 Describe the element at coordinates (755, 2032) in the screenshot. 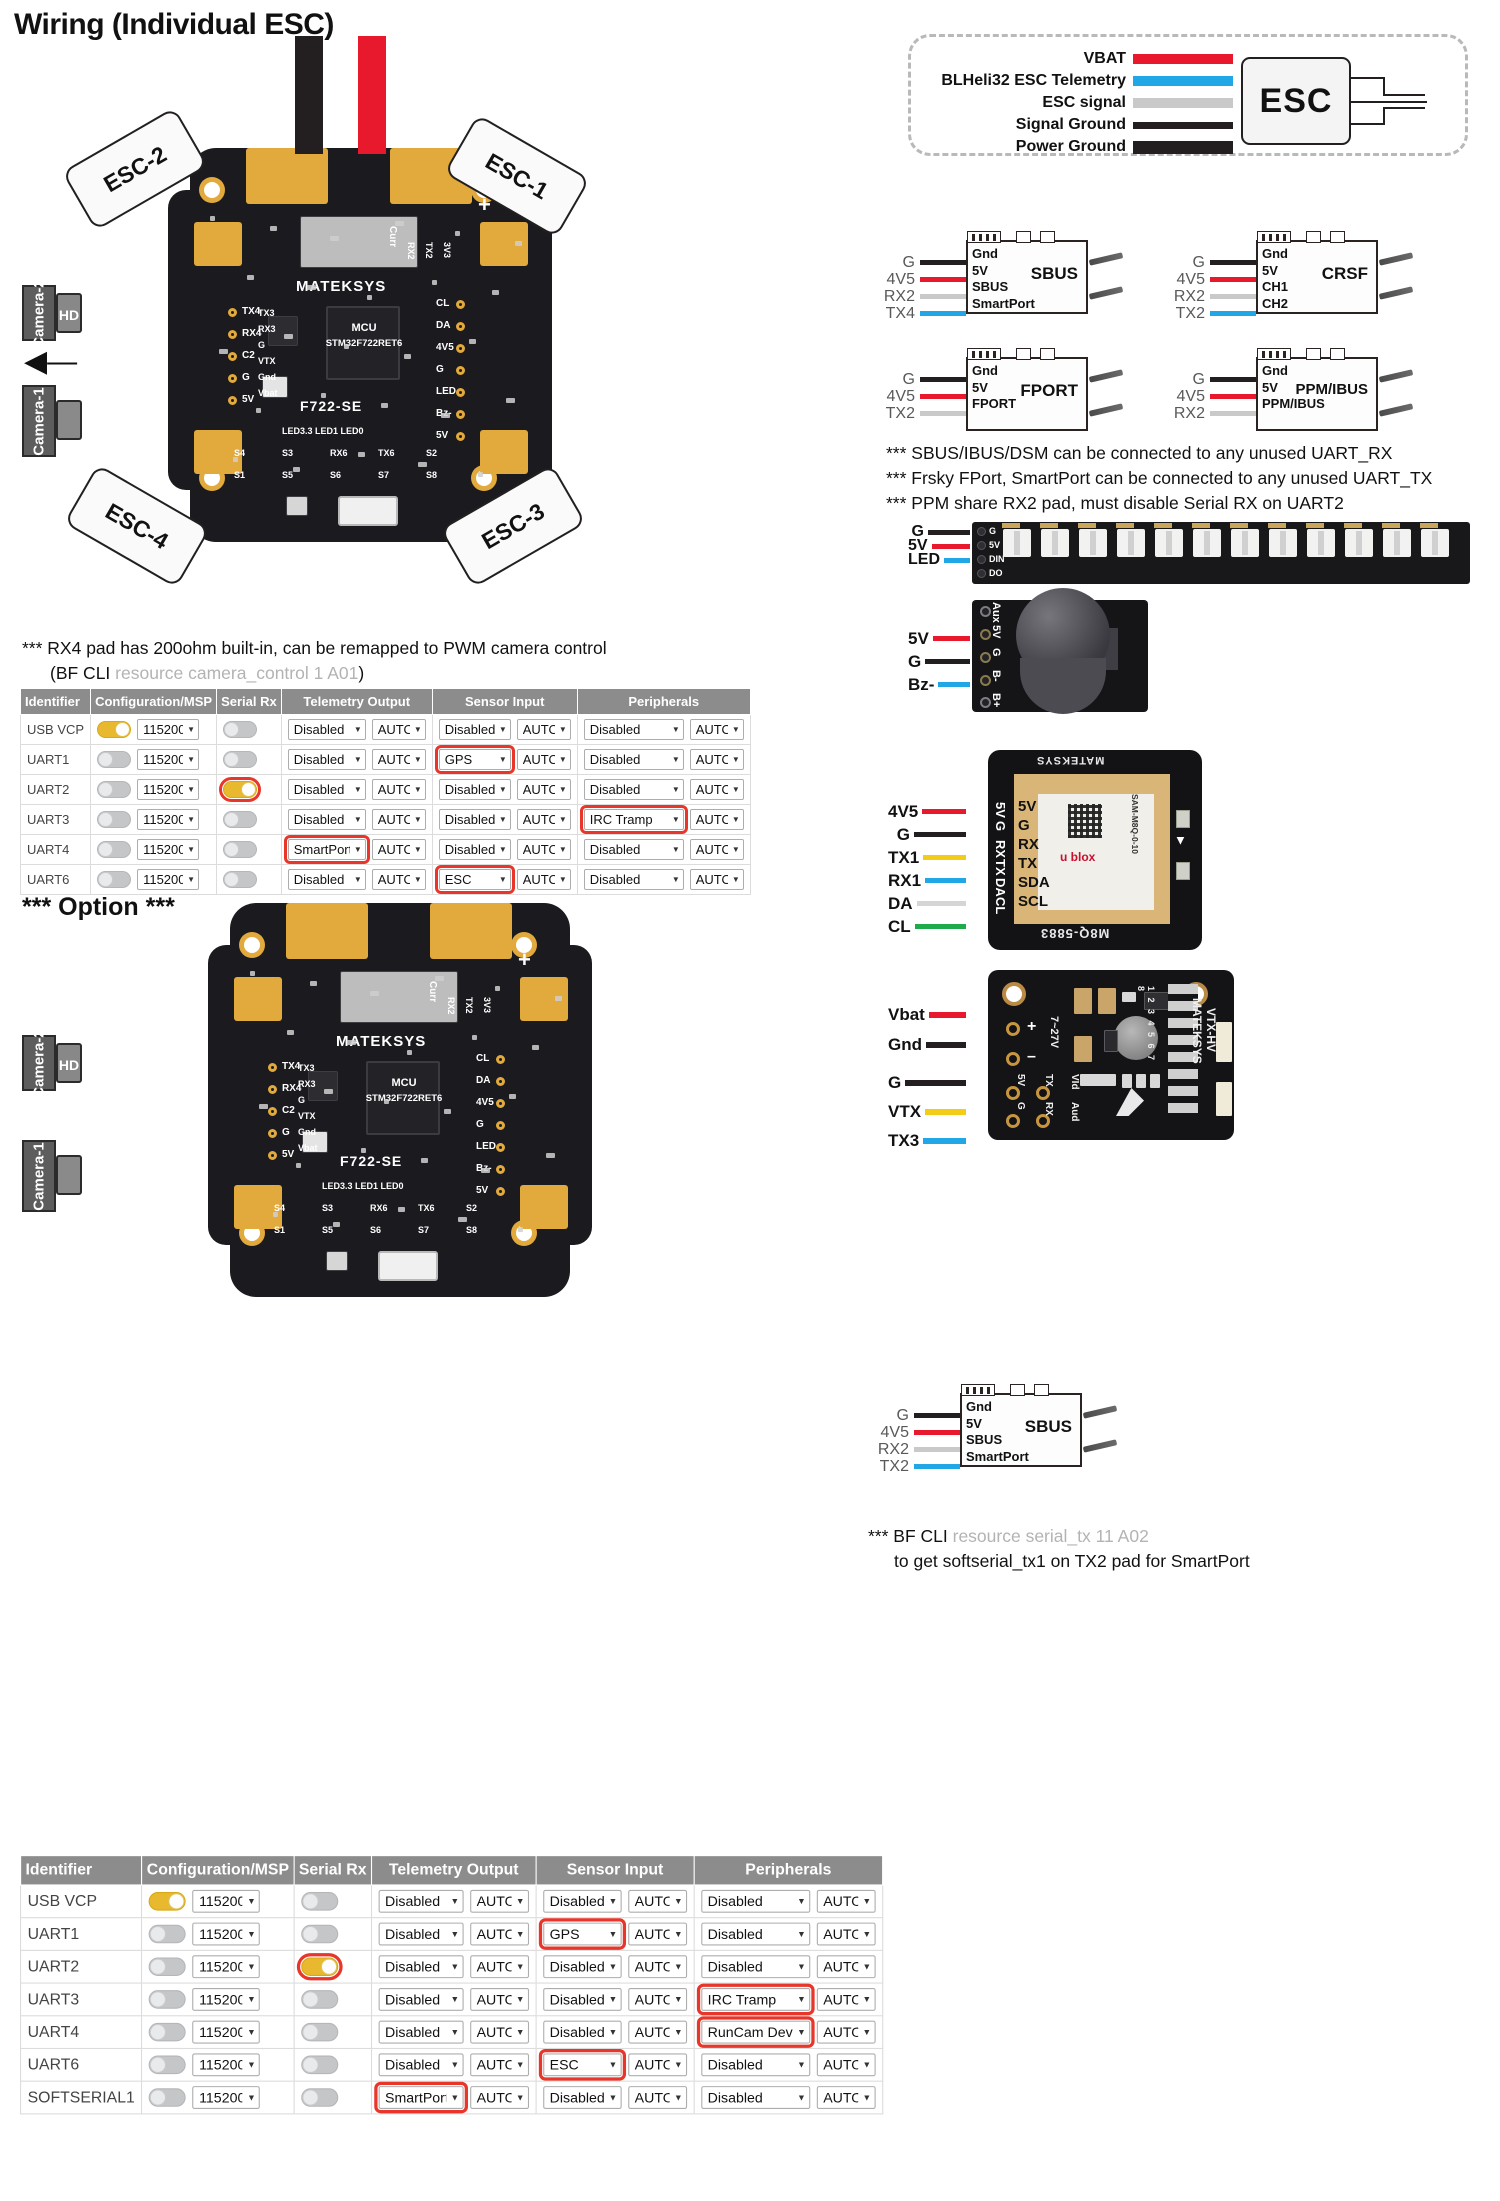

I see `peripherals-select: RunCam Device▼` at that location.